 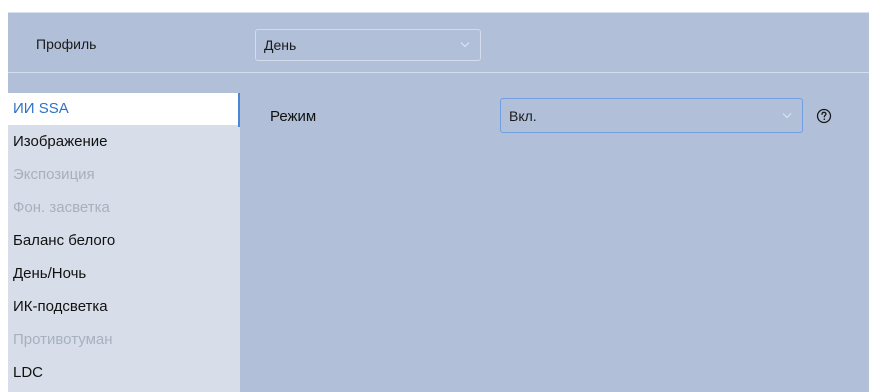 I want to click on top-divider, so click(x=438, y=12).